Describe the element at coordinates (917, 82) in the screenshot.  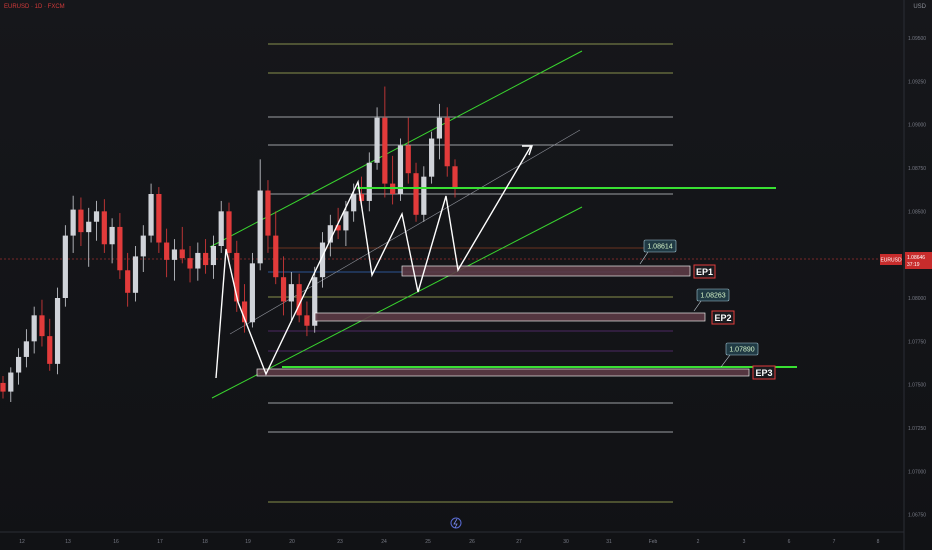
I see `y-tick-label: 1.09250` at that location.